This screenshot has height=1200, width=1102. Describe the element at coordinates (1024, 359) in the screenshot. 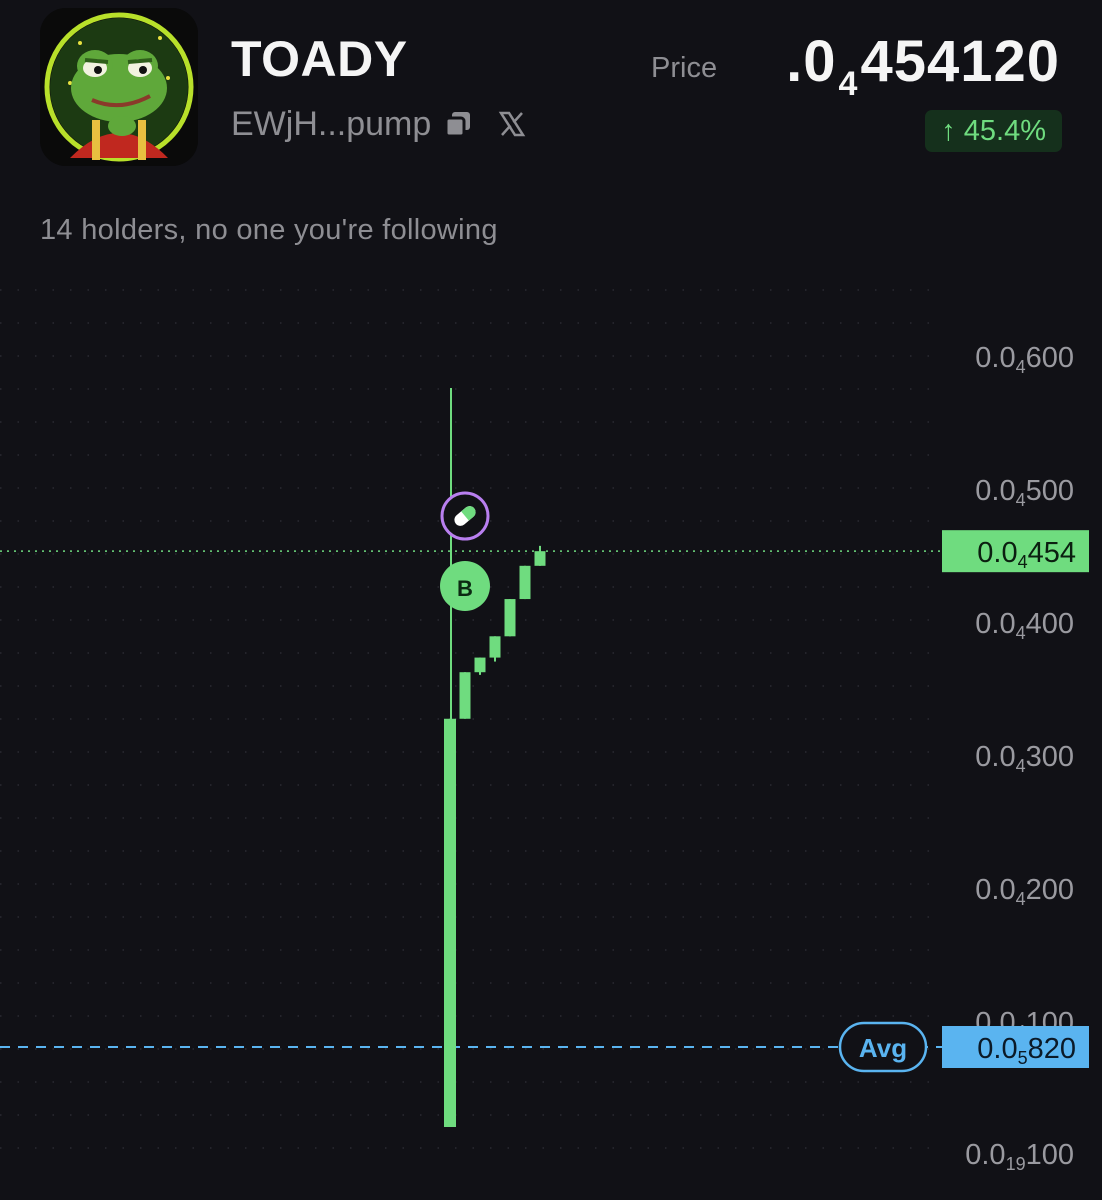

I see `y-tick-label: 0.04600` at that location.